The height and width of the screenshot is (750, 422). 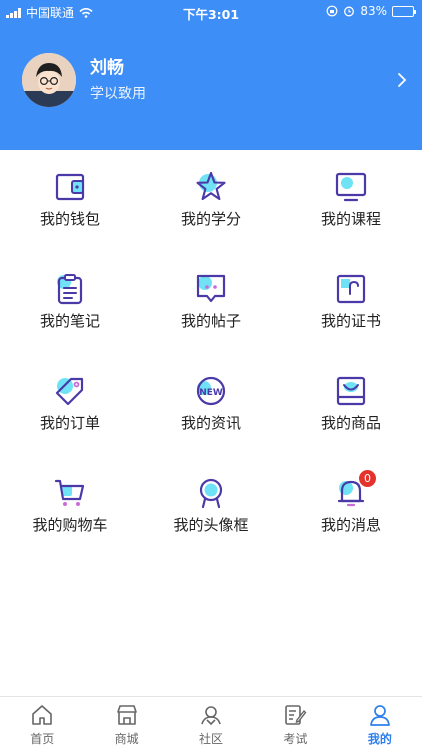 I want to click on menu-item-posts: 我的帖子, so click(x=211, y=297).